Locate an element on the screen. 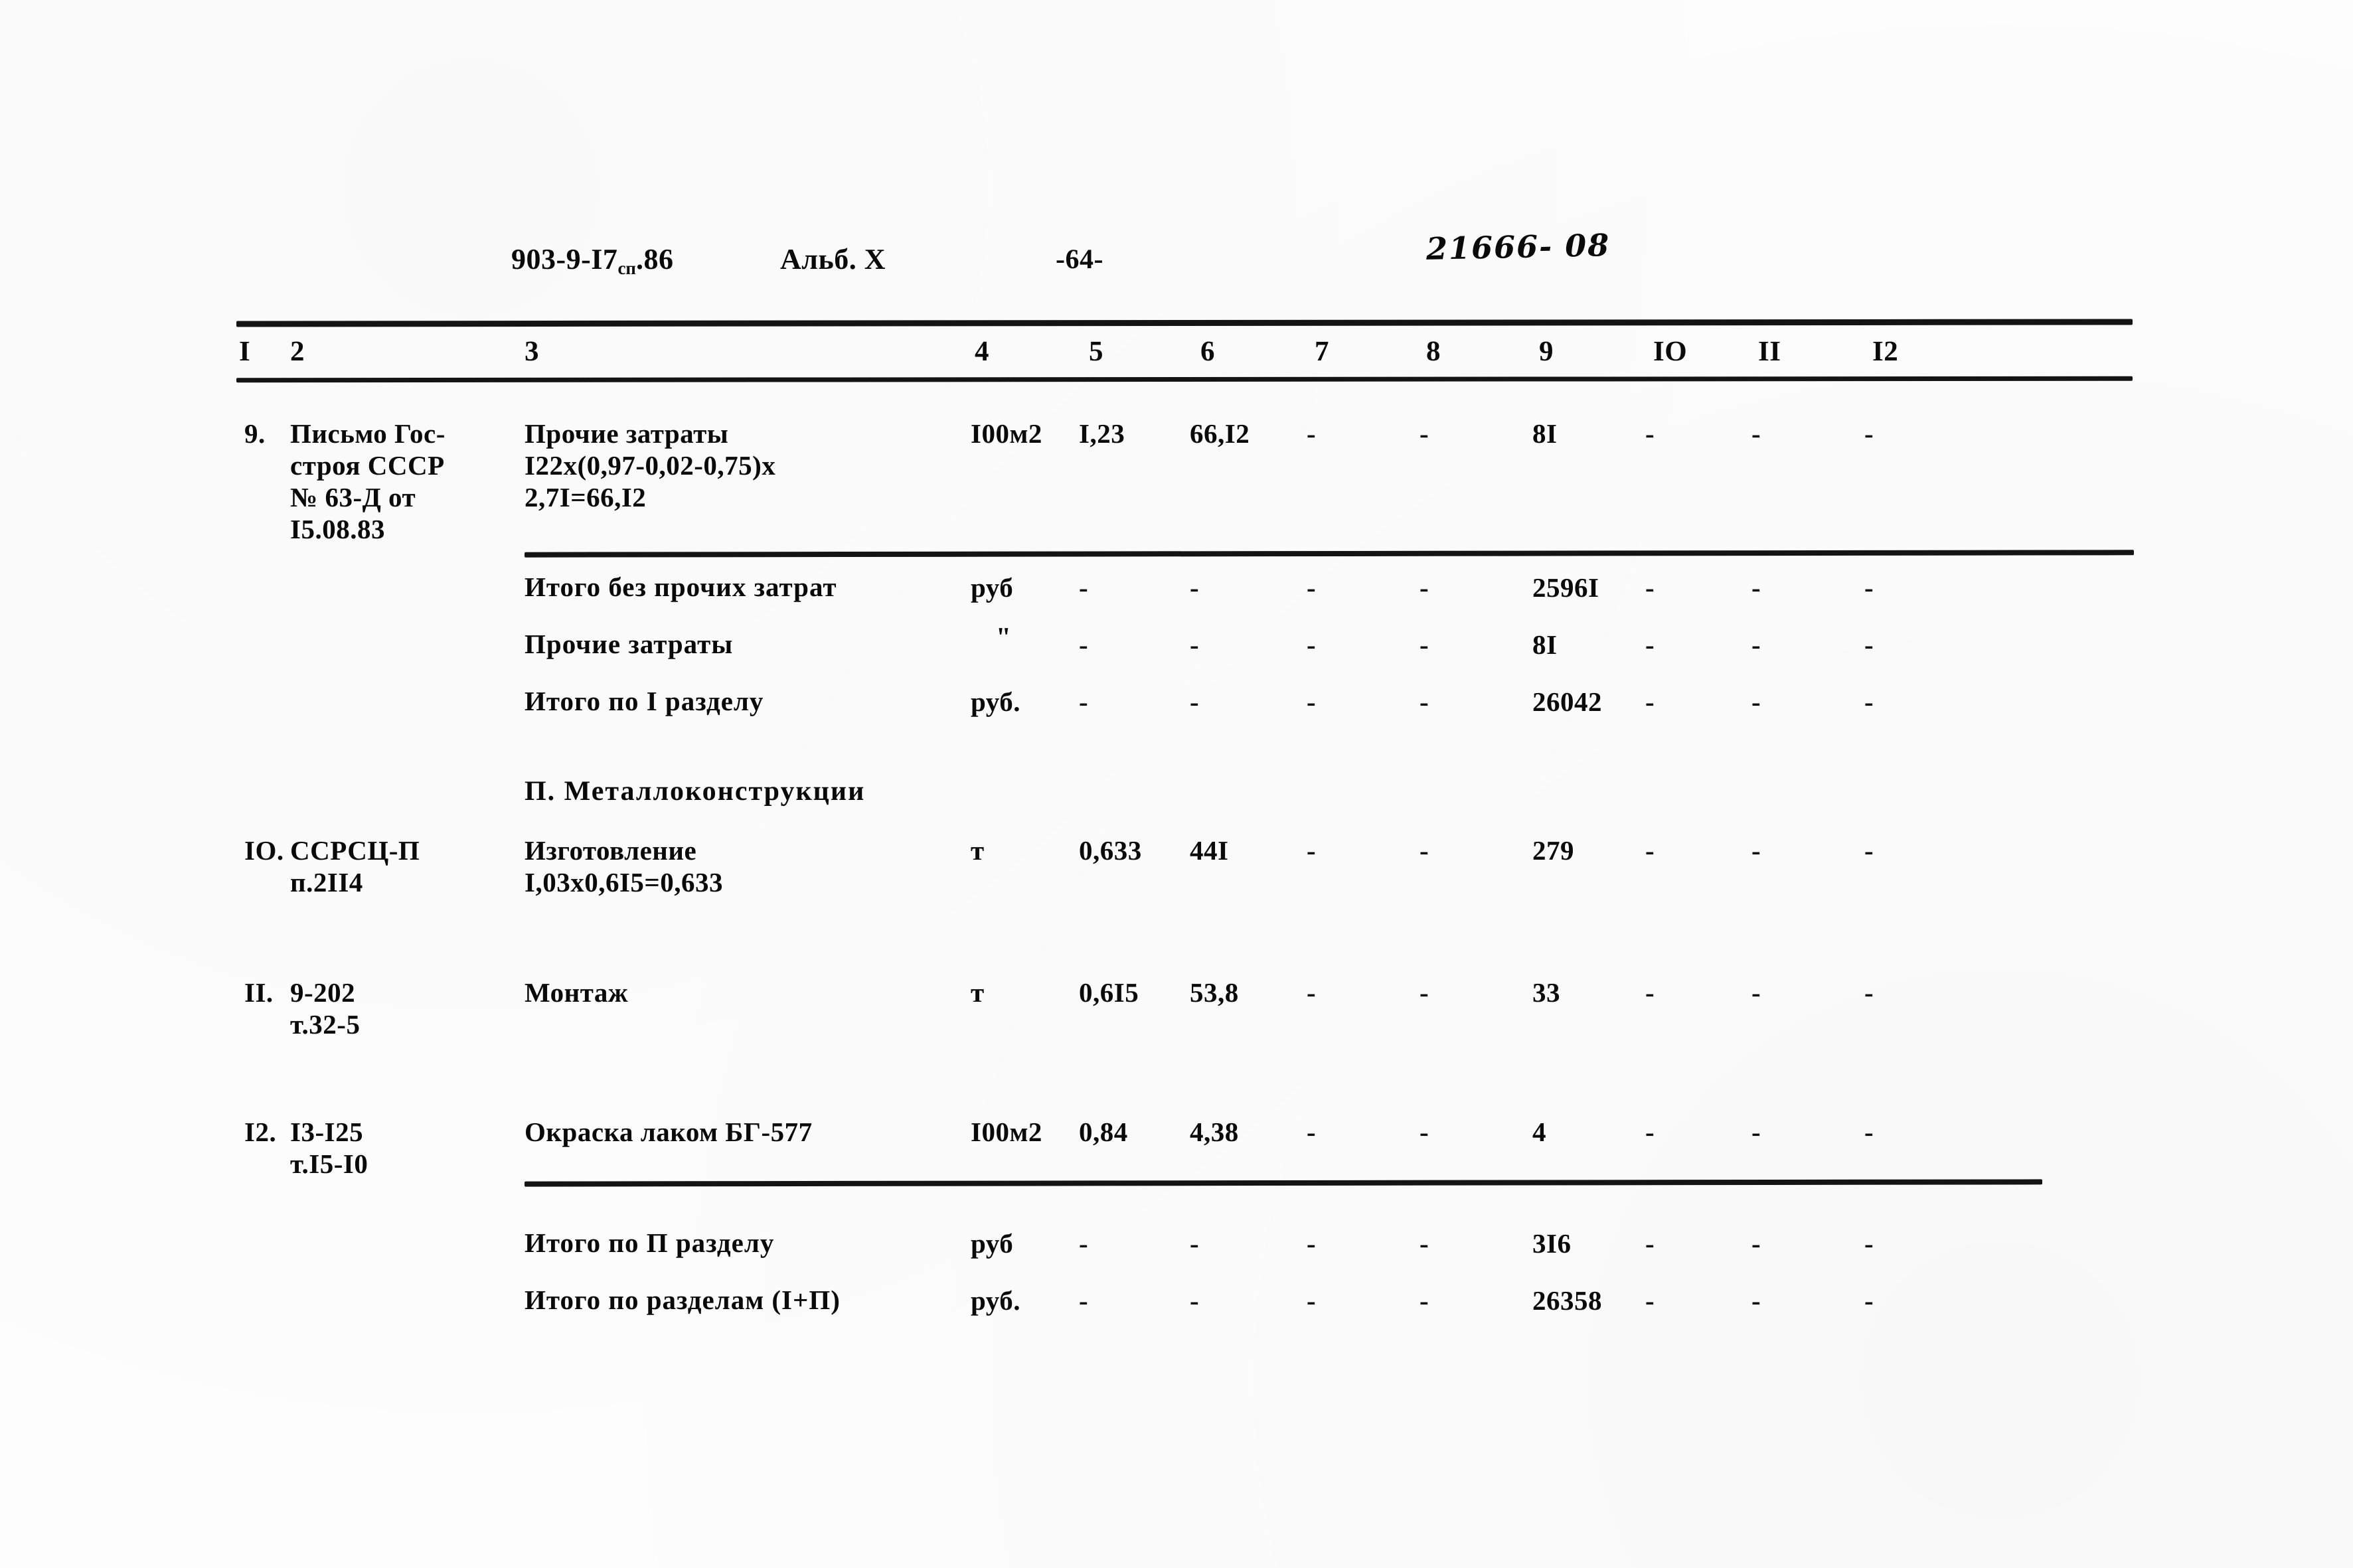  row-justification-line-2: п.2II4 is located at coordinates (327, 883).